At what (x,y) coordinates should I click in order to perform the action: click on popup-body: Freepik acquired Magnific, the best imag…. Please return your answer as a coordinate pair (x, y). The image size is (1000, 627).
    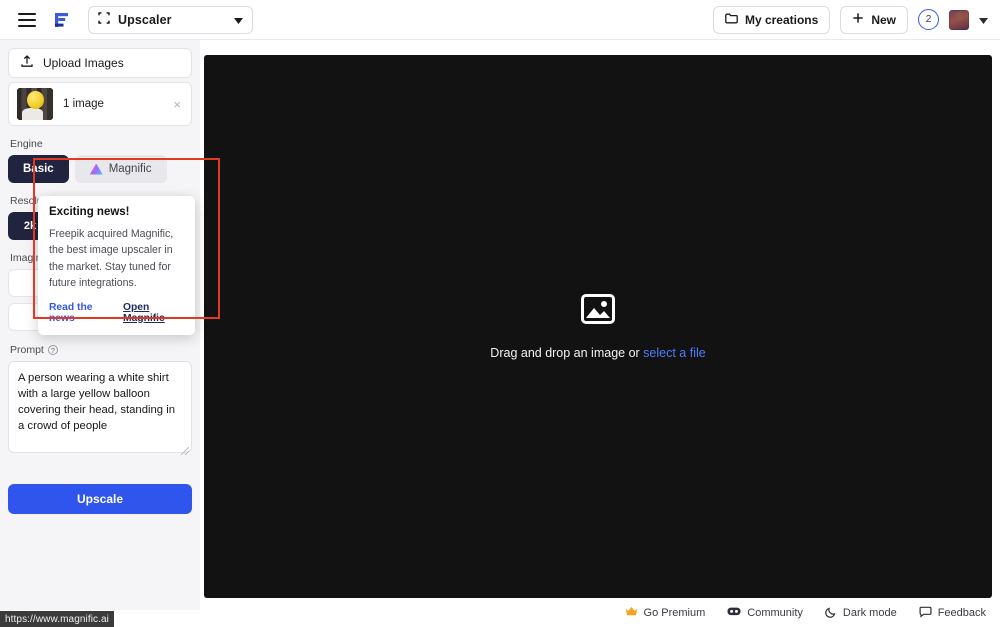
    Looking at the image, I should click on (111, 259).